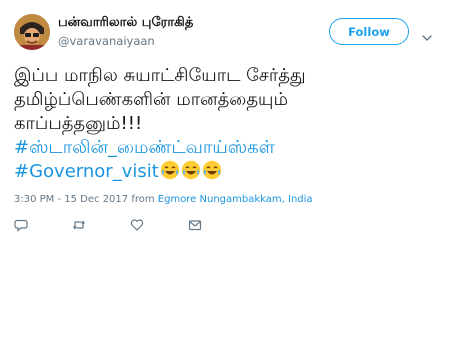 This screenshot has height=338, width=451. What do you see at coordinates (235, 199) in the screenshot?
I see `location-link: Egmore Nungambakkam, India` at bounding box center [235, 199].